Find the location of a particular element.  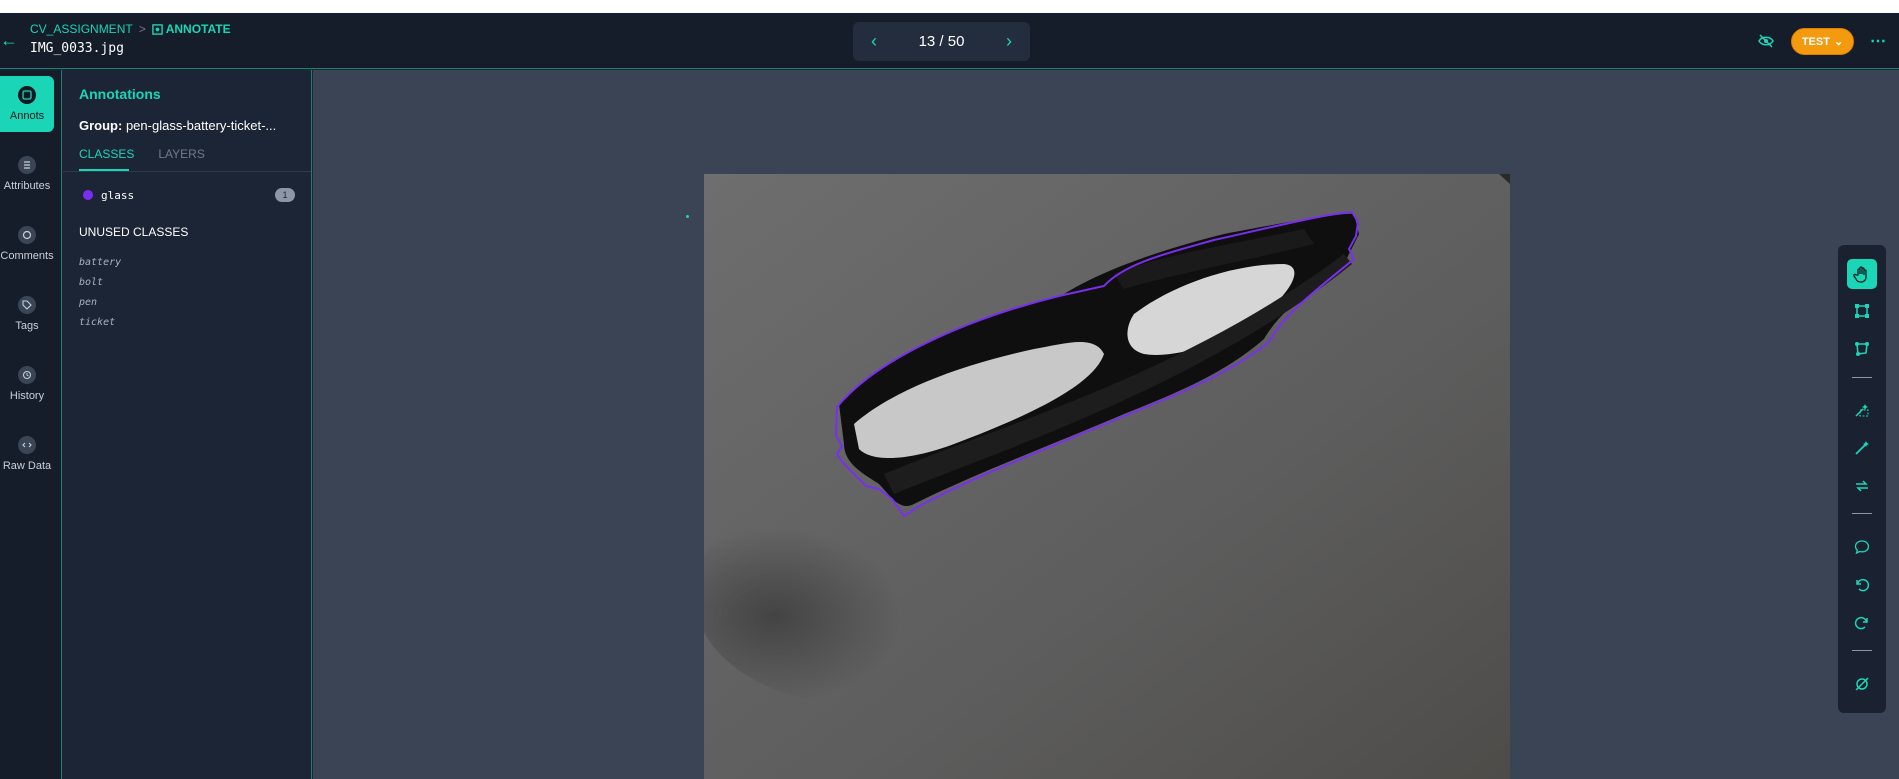

unused-class-item: pen is located at coordinates (100, 303).